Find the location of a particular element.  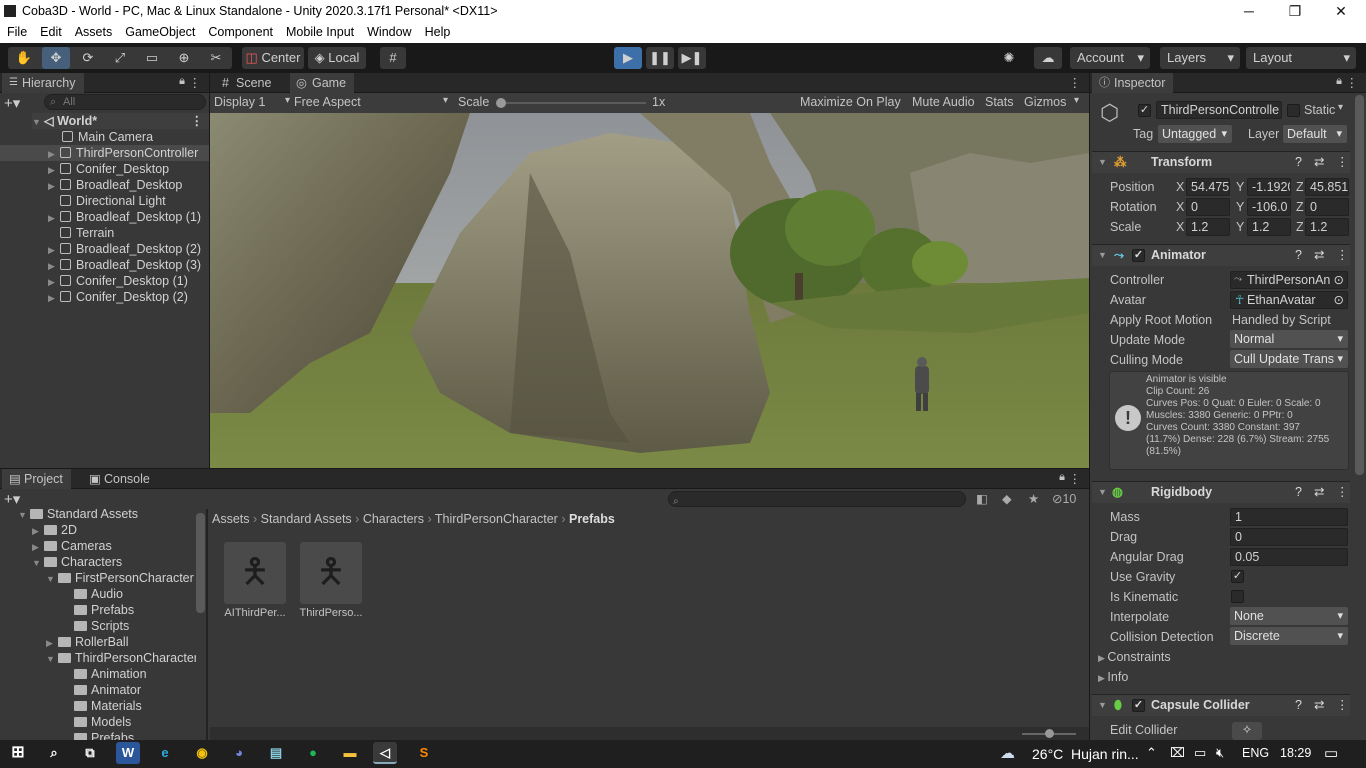

breadcrumb-item: ThirdPersonCharacter is located at coordinates (496, 519).